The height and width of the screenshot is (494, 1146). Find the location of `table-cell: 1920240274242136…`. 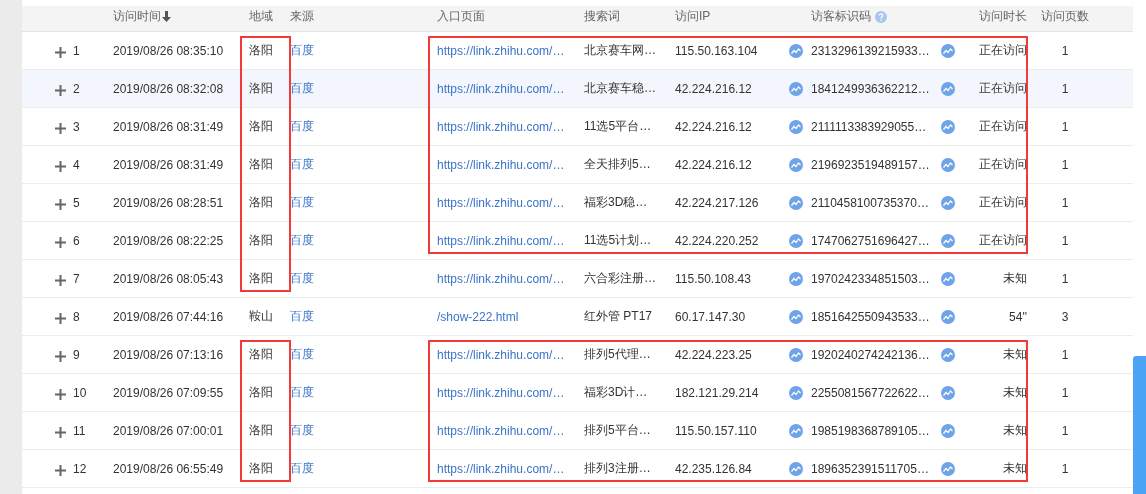

table-cell: 1920240274242136… is located at coordinates (870, 354).